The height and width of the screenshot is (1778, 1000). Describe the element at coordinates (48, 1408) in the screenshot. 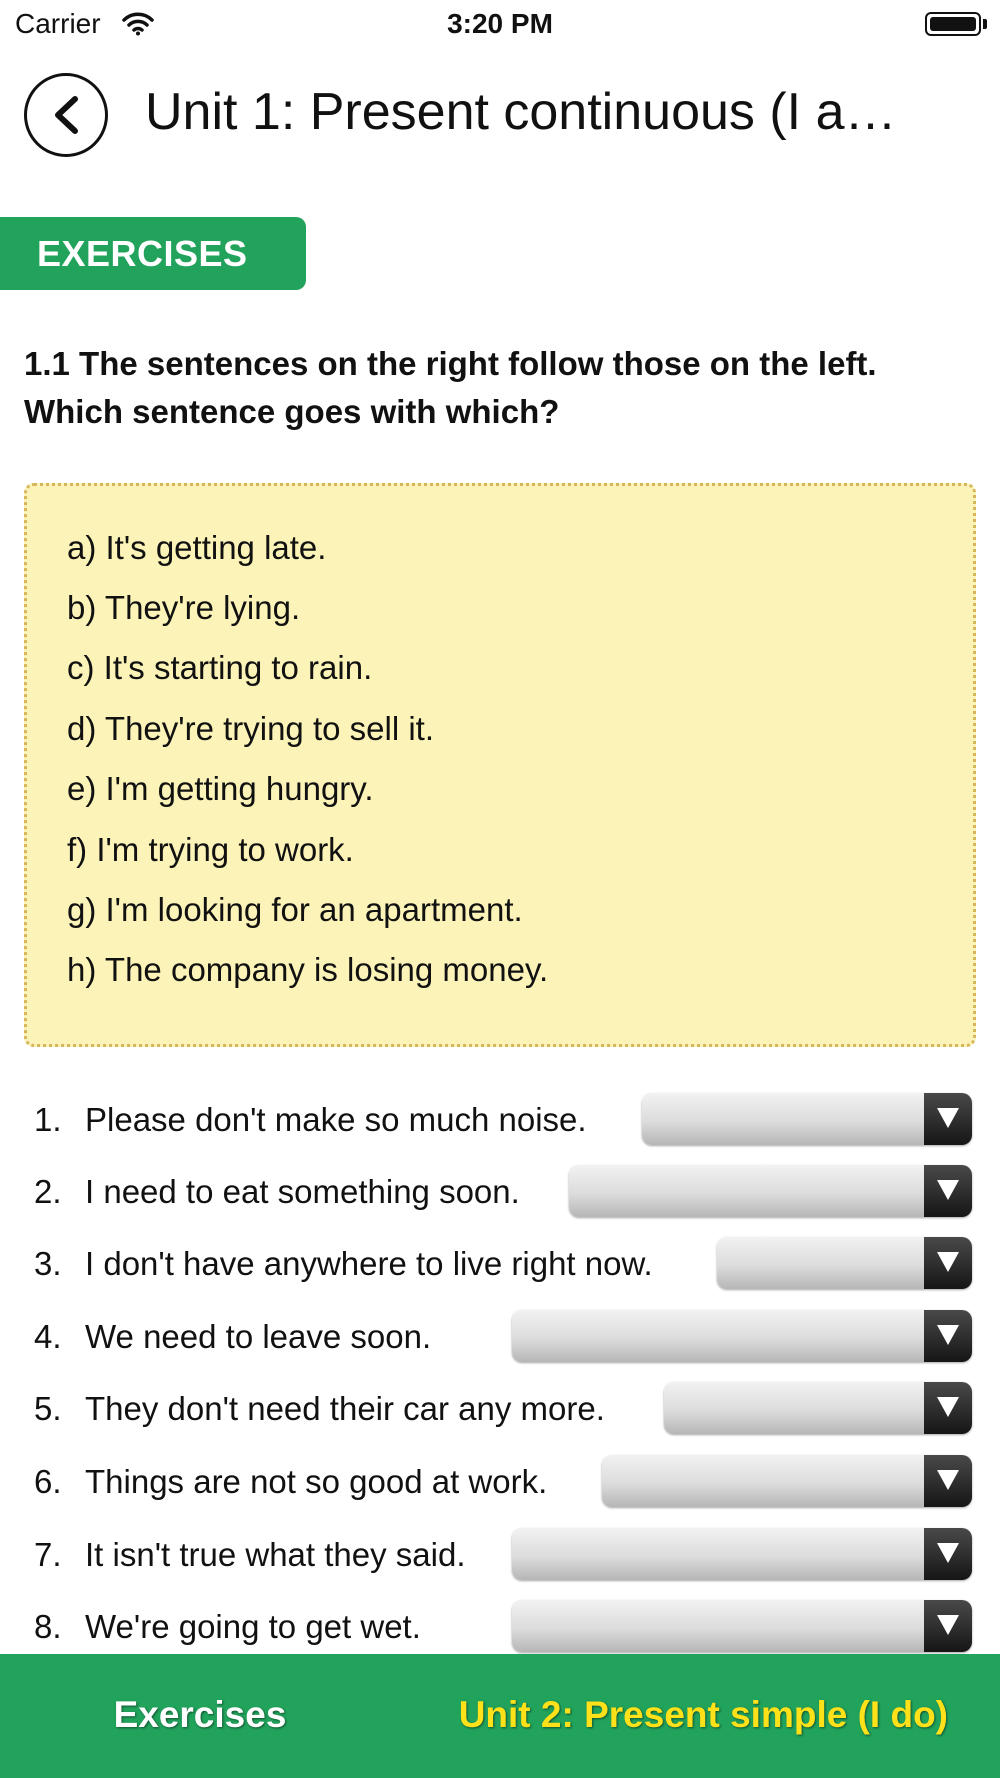

I see `item-number: 5.` at that location.